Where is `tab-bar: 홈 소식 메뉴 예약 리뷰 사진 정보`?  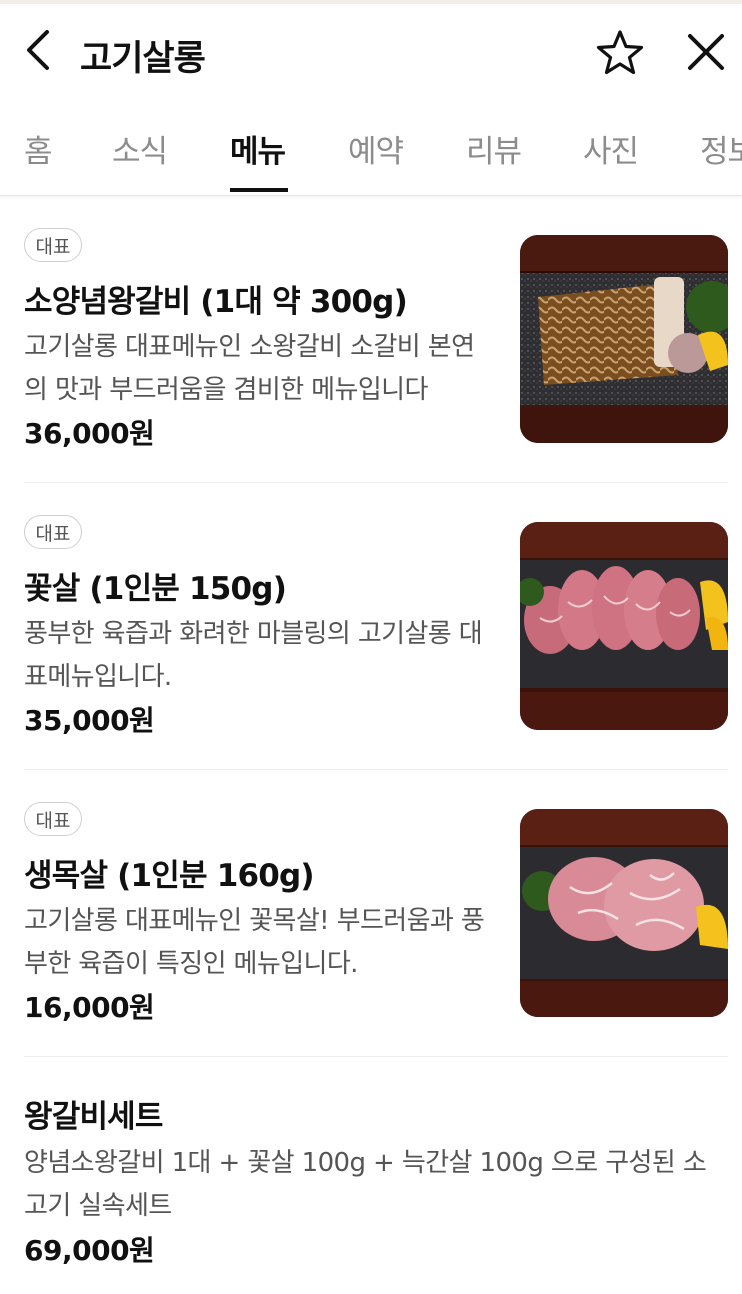 tab-bar: 홈 소식 메뉴 예약 리뷰 사진 정보 is located at coordinates (371, 148).